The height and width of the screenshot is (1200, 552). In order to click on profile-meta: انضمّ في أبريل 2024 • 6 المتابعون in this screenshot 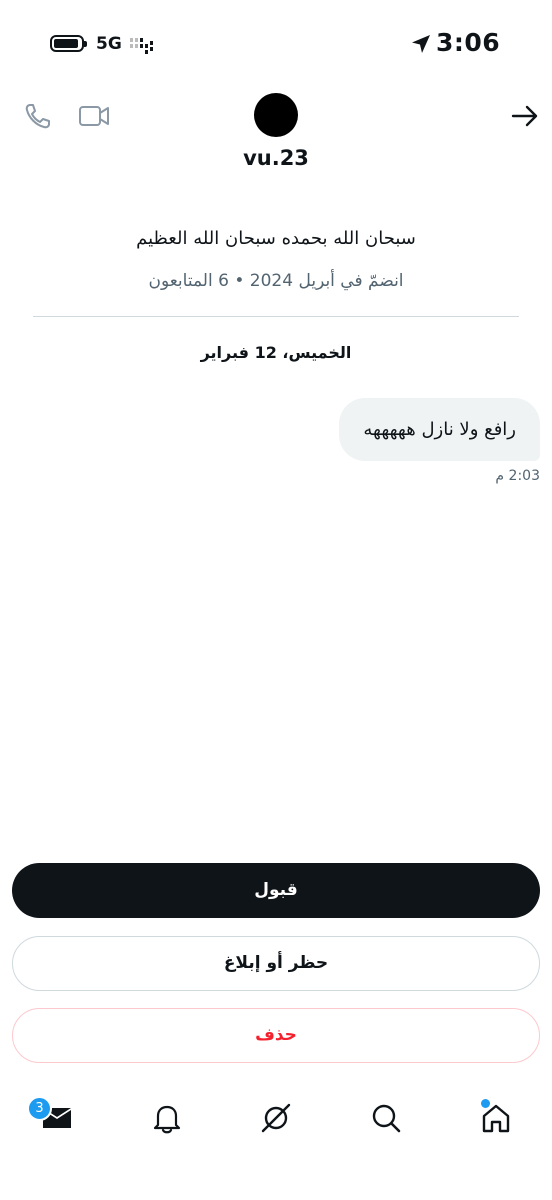, I will do `click(276, 281)`.